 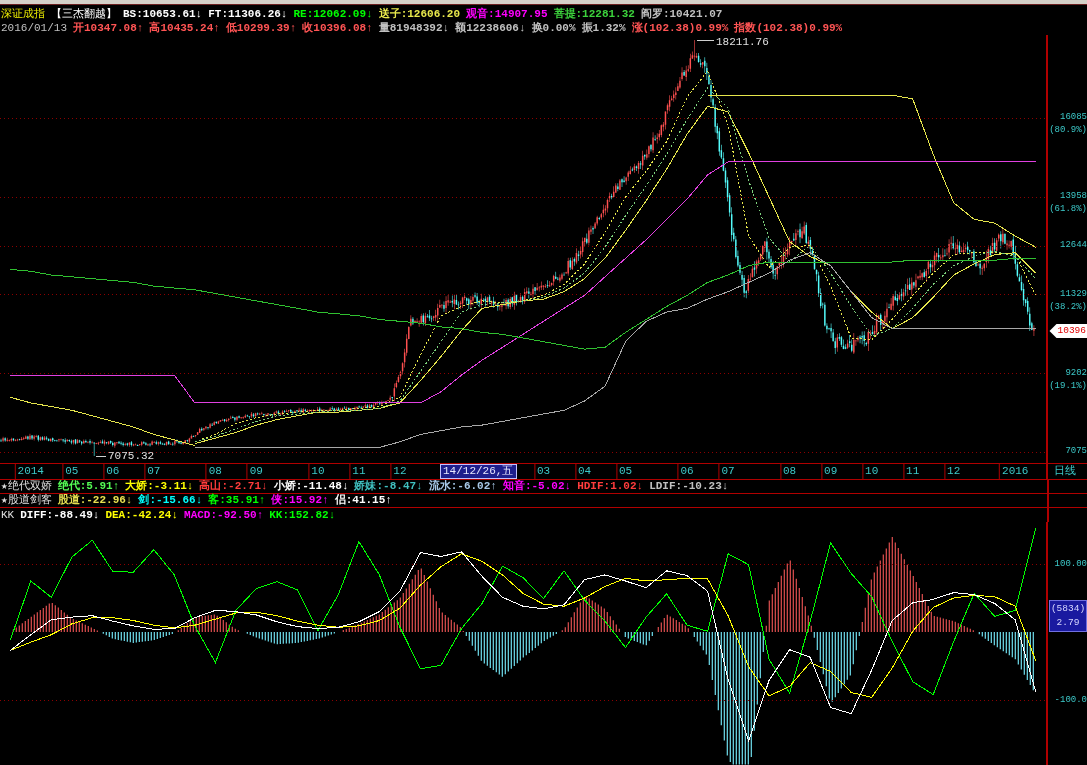 What do you see at coordinates (84, 14) in the screenshot?
I see `formula-name: 【三杰翻越】` at bounding box center [84, 14].